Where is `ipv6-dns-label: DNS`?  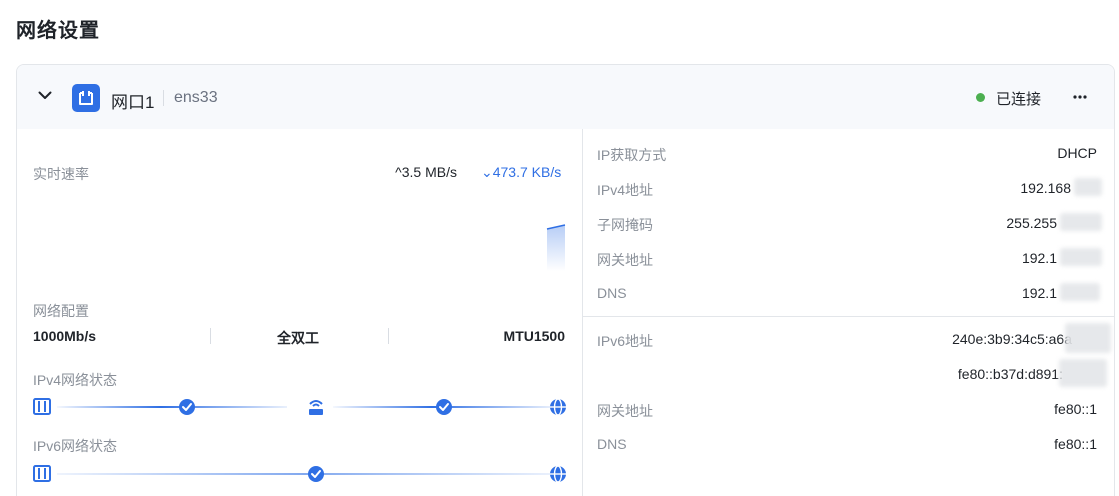 ipv6-dns-label: DNS is located at coordinates (612, 444).